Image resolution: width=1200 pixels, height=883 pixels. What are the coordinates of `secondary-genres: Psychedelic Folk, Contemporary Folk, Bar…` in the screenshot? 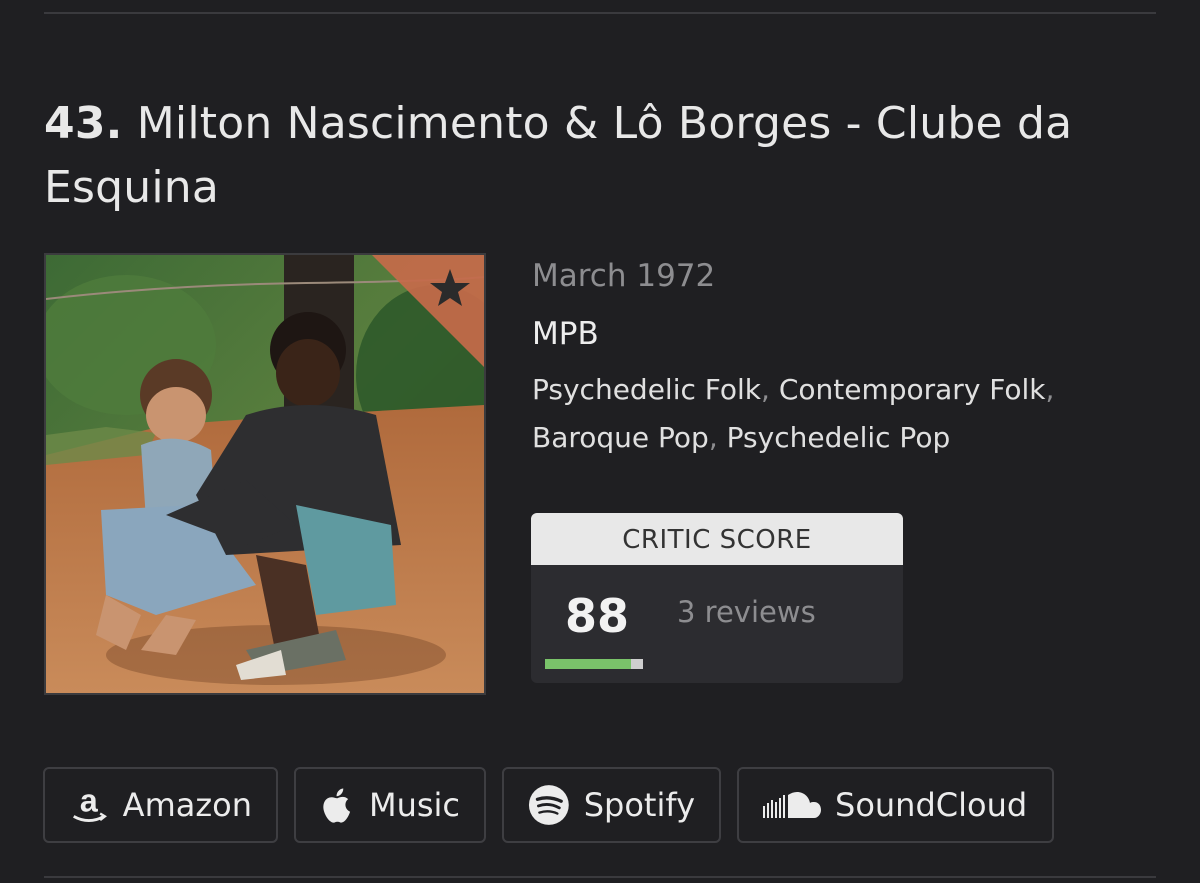 It's located at (793, 413).